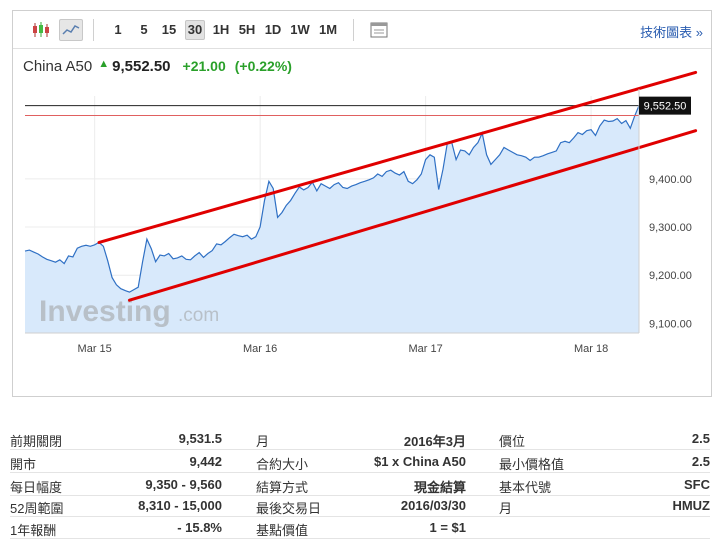  Describe the element at coordinates (670, 276) in the screenshot. I see `y-tick-label: 9,200.00` at that location.